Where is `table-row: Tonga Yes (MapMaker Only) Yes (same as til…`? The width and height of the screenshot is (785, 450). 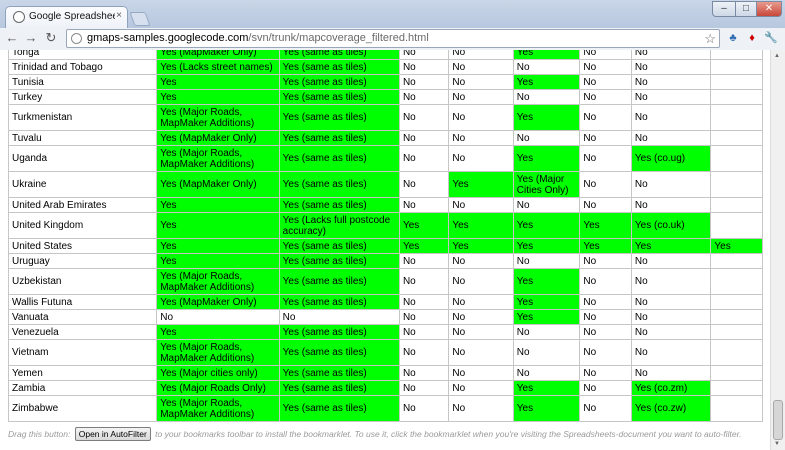 table-row: Tonga Yes (MapMaker Only) Yes (same as til… is located at coordinates (385, 55).